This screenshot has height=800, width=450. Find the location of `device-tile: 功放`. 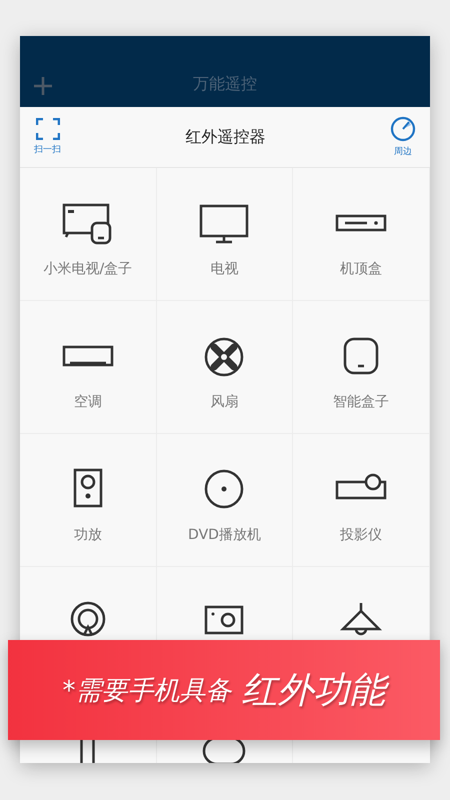

device-tile: 功放 is located at coordinates (88, 500).